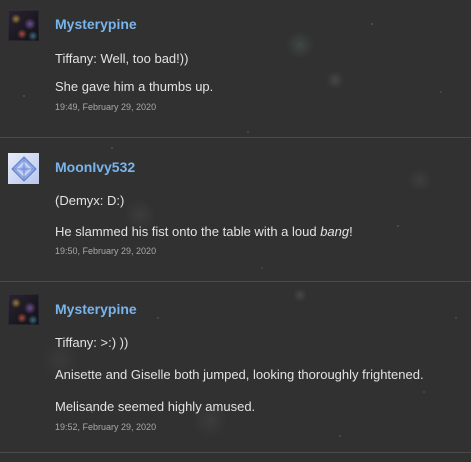 Image resolution: width=471 pixels, height=462 pixels. What do you see at coordinates (351, 231) in the screenshot?
I see `message-text: !` at bounding box center [351, 231].